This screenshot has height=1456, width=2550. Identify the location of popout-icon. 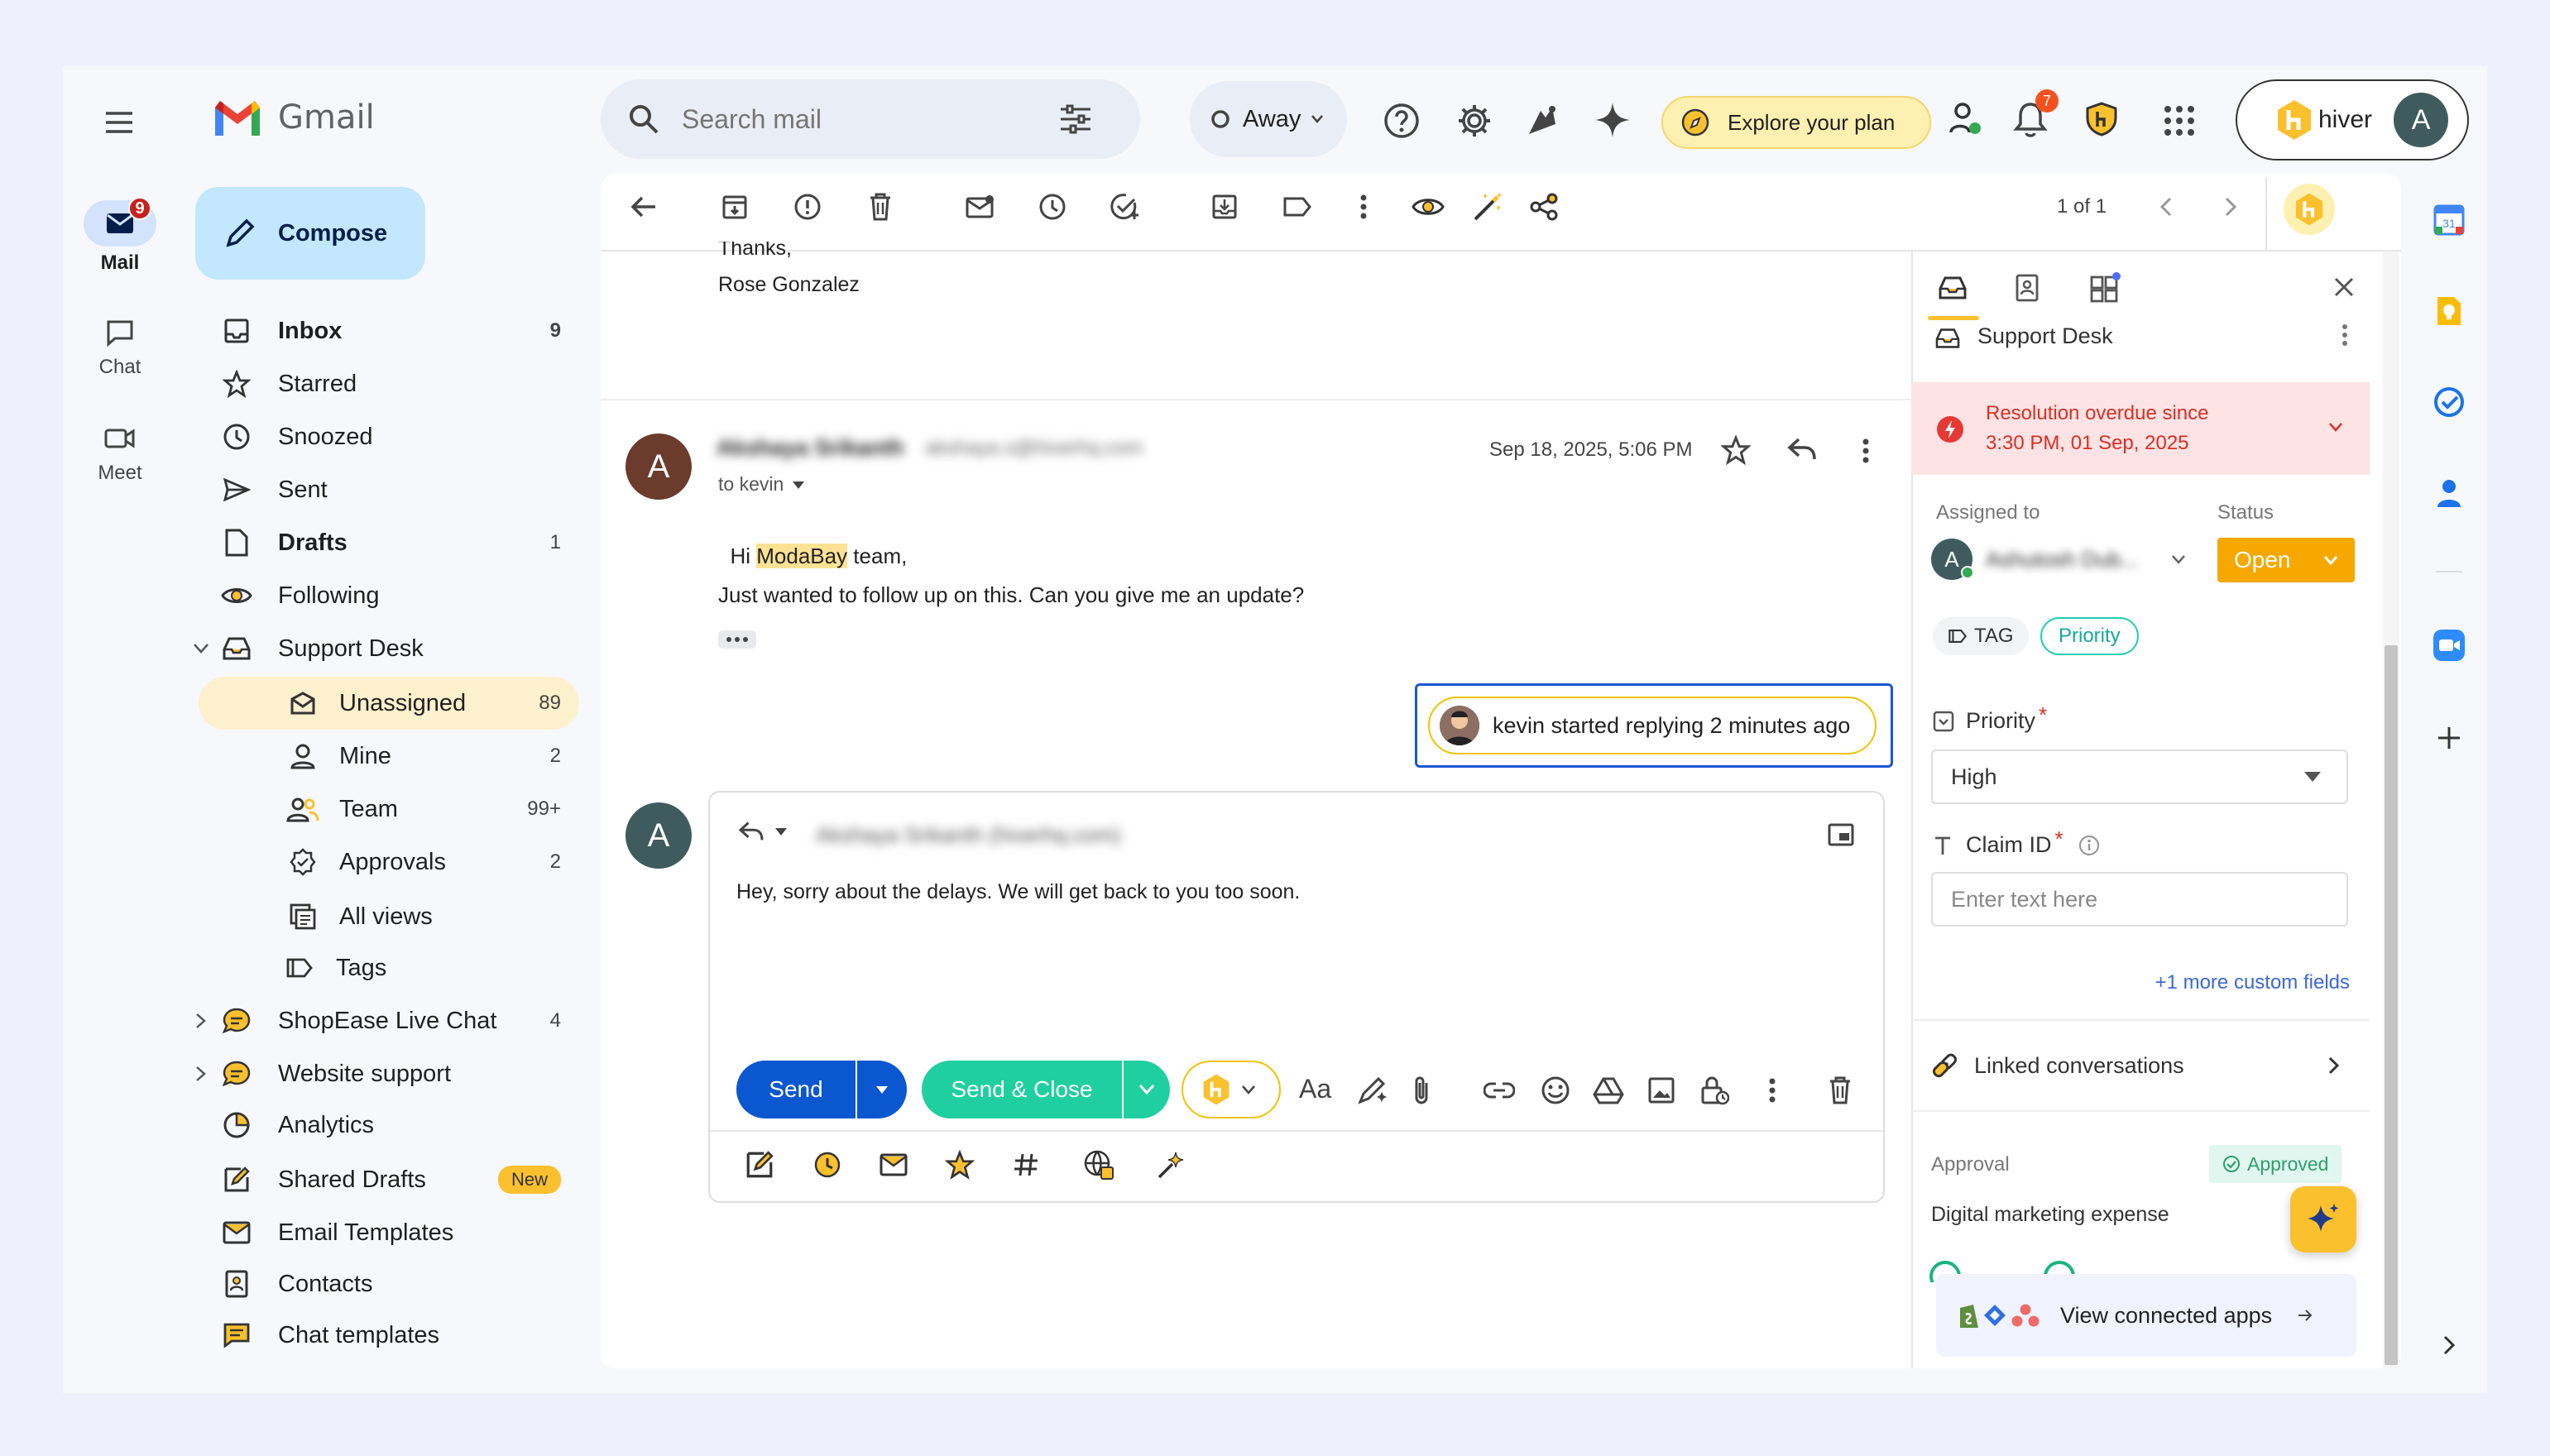
(1841, 834).